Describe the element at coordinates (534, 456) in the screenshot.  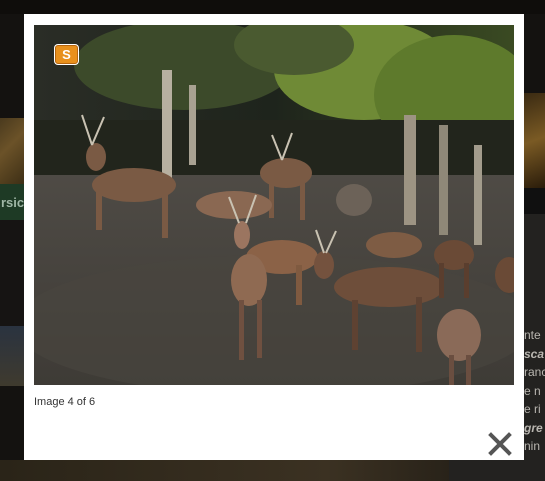
I see `background-text-line: niz` at that location.